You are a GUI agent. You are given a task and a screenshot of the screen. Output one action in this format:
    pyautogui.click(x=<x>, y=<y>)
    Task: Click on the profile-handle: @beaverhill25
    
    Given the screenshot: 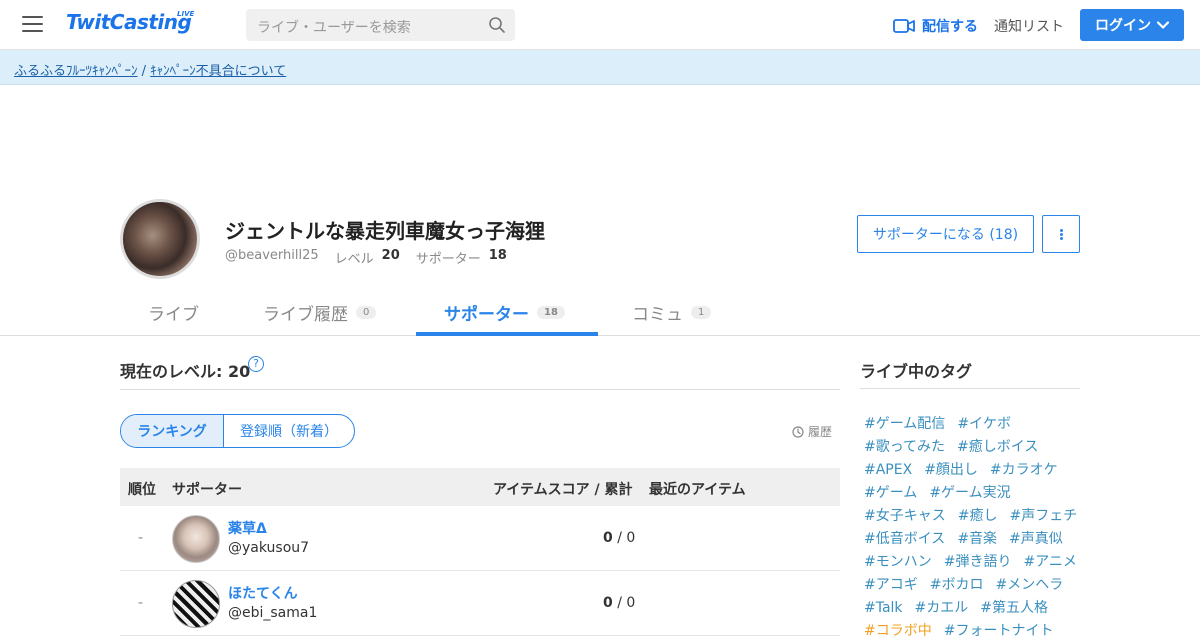 What is the action you would take?
    pyautogui.click(x=272, y=255)
    